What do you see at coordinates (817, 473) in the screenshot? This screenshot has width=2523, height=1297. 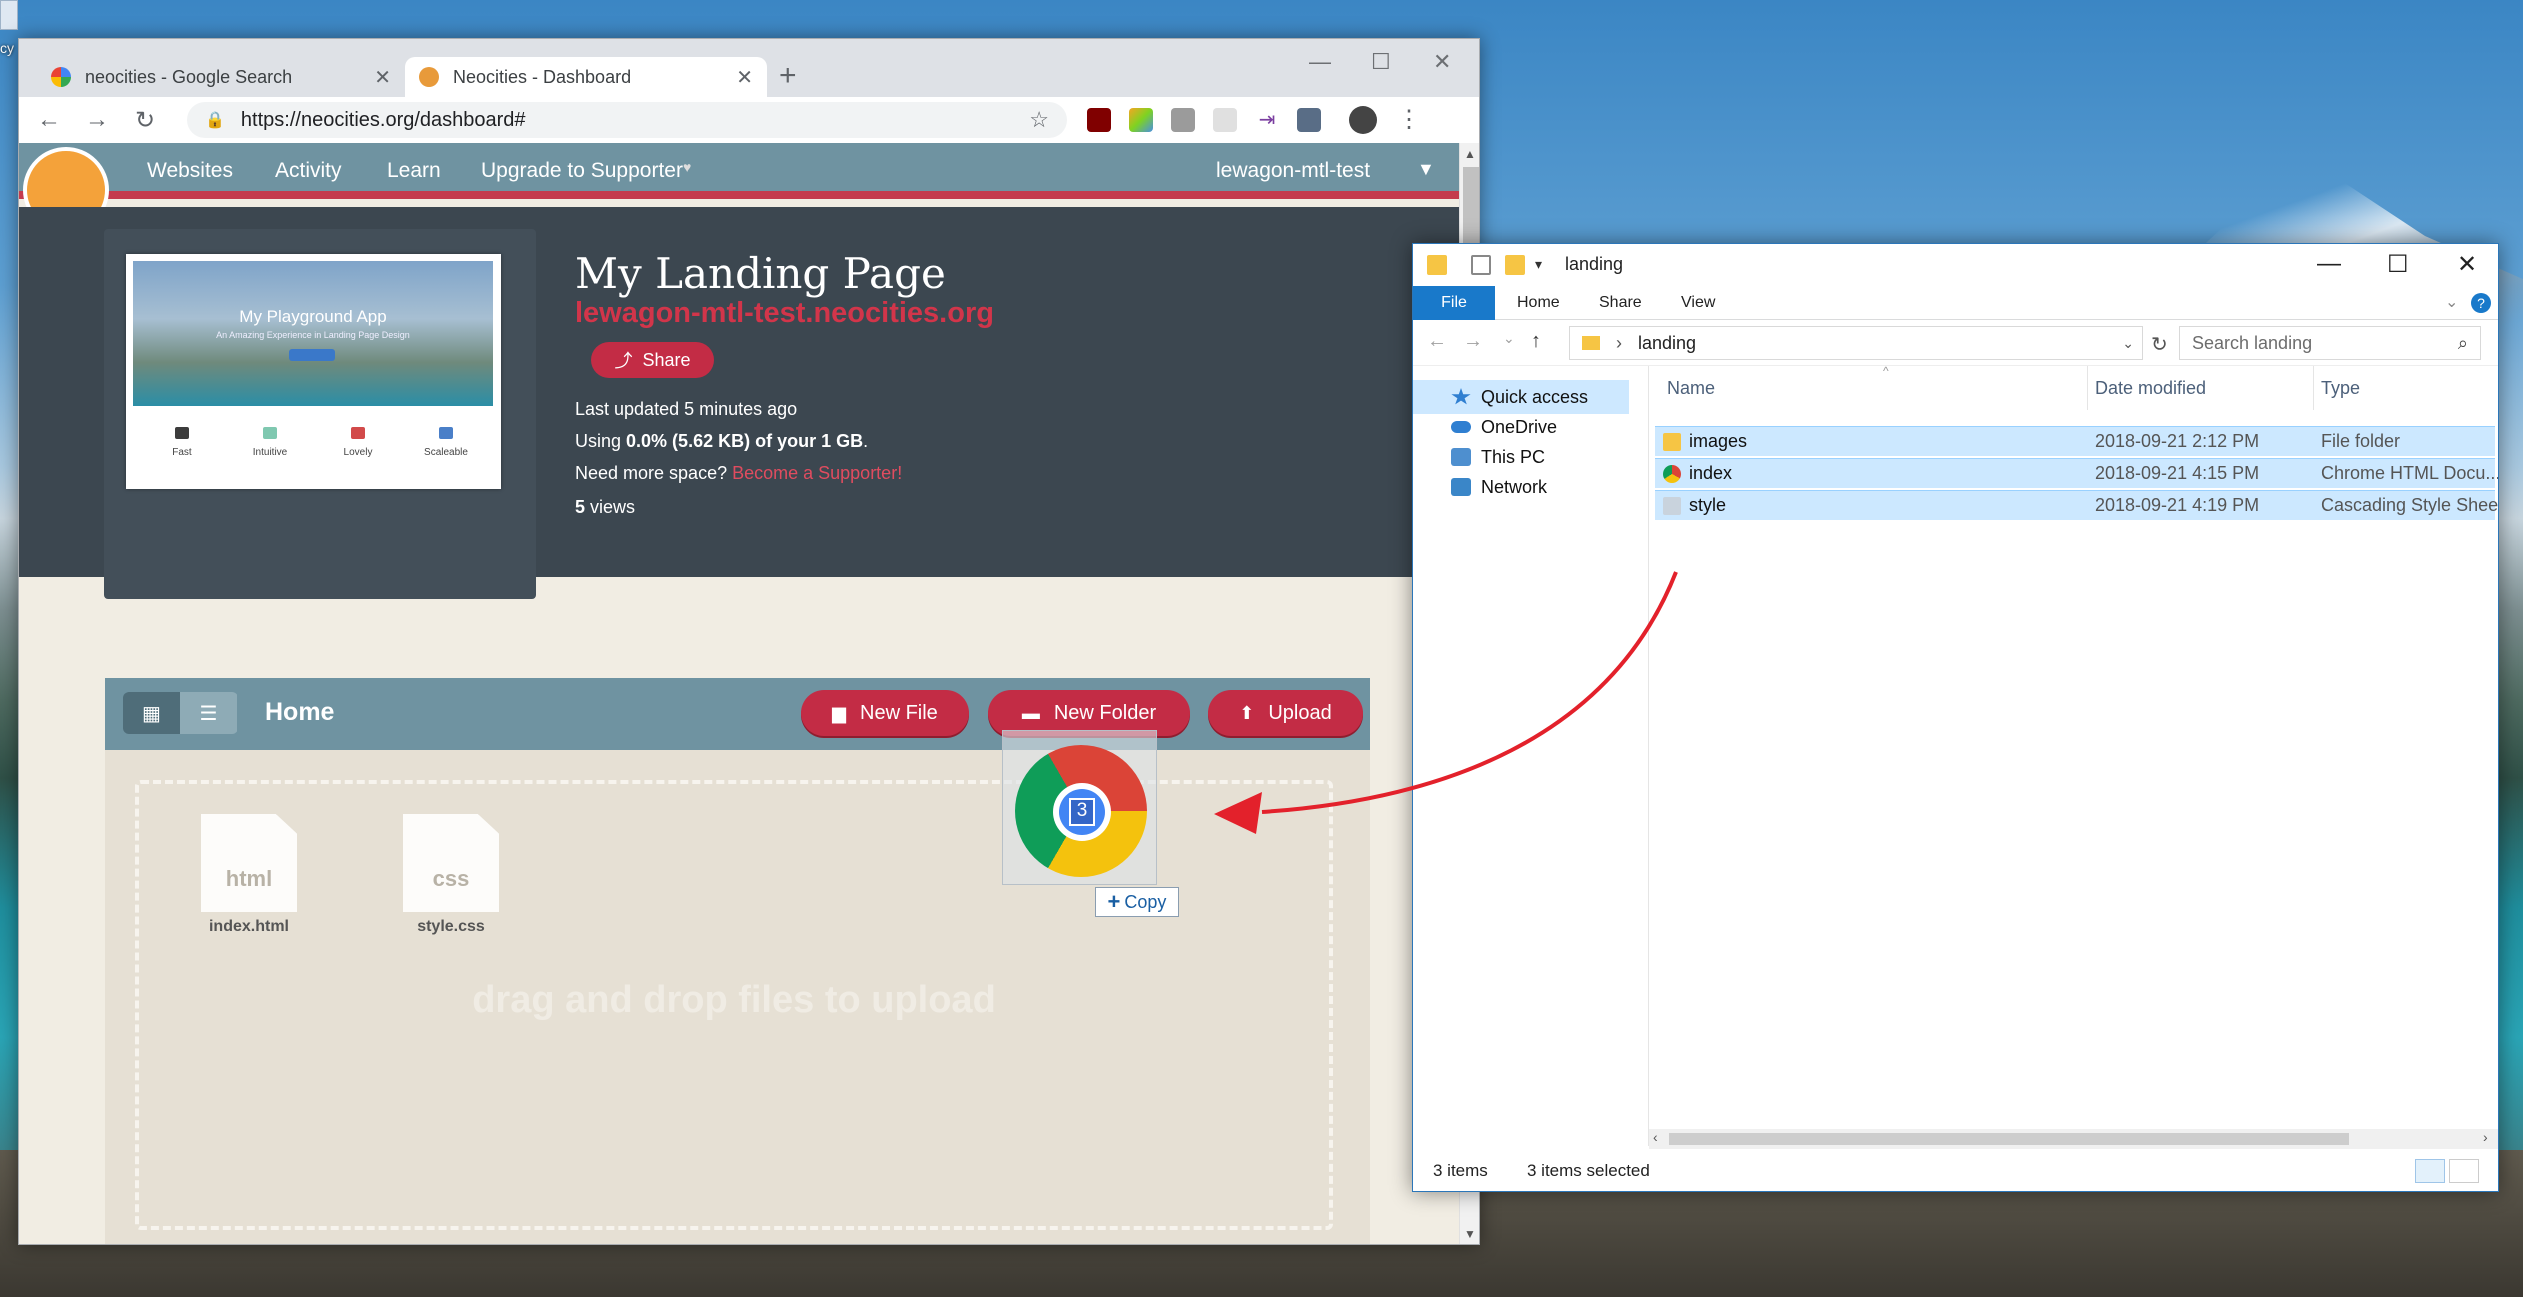 I see `become-supporter-link: Become a Supporter!` at bounding box center [817, 473].